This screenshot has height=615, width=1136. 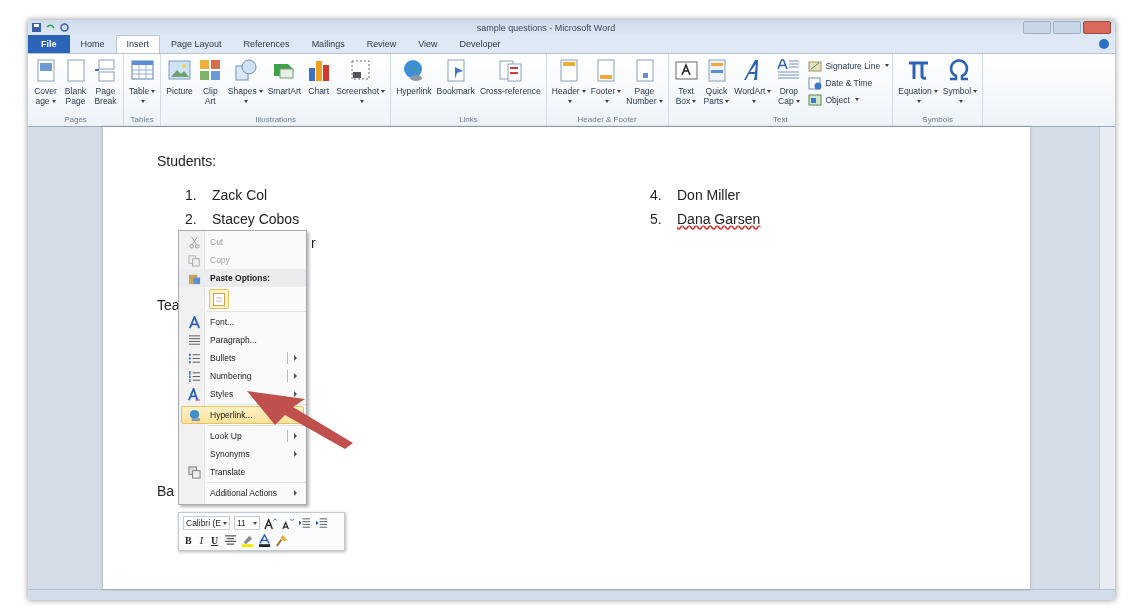 I want to click on ribbon-tab: Review, so click(x=381, y=44).